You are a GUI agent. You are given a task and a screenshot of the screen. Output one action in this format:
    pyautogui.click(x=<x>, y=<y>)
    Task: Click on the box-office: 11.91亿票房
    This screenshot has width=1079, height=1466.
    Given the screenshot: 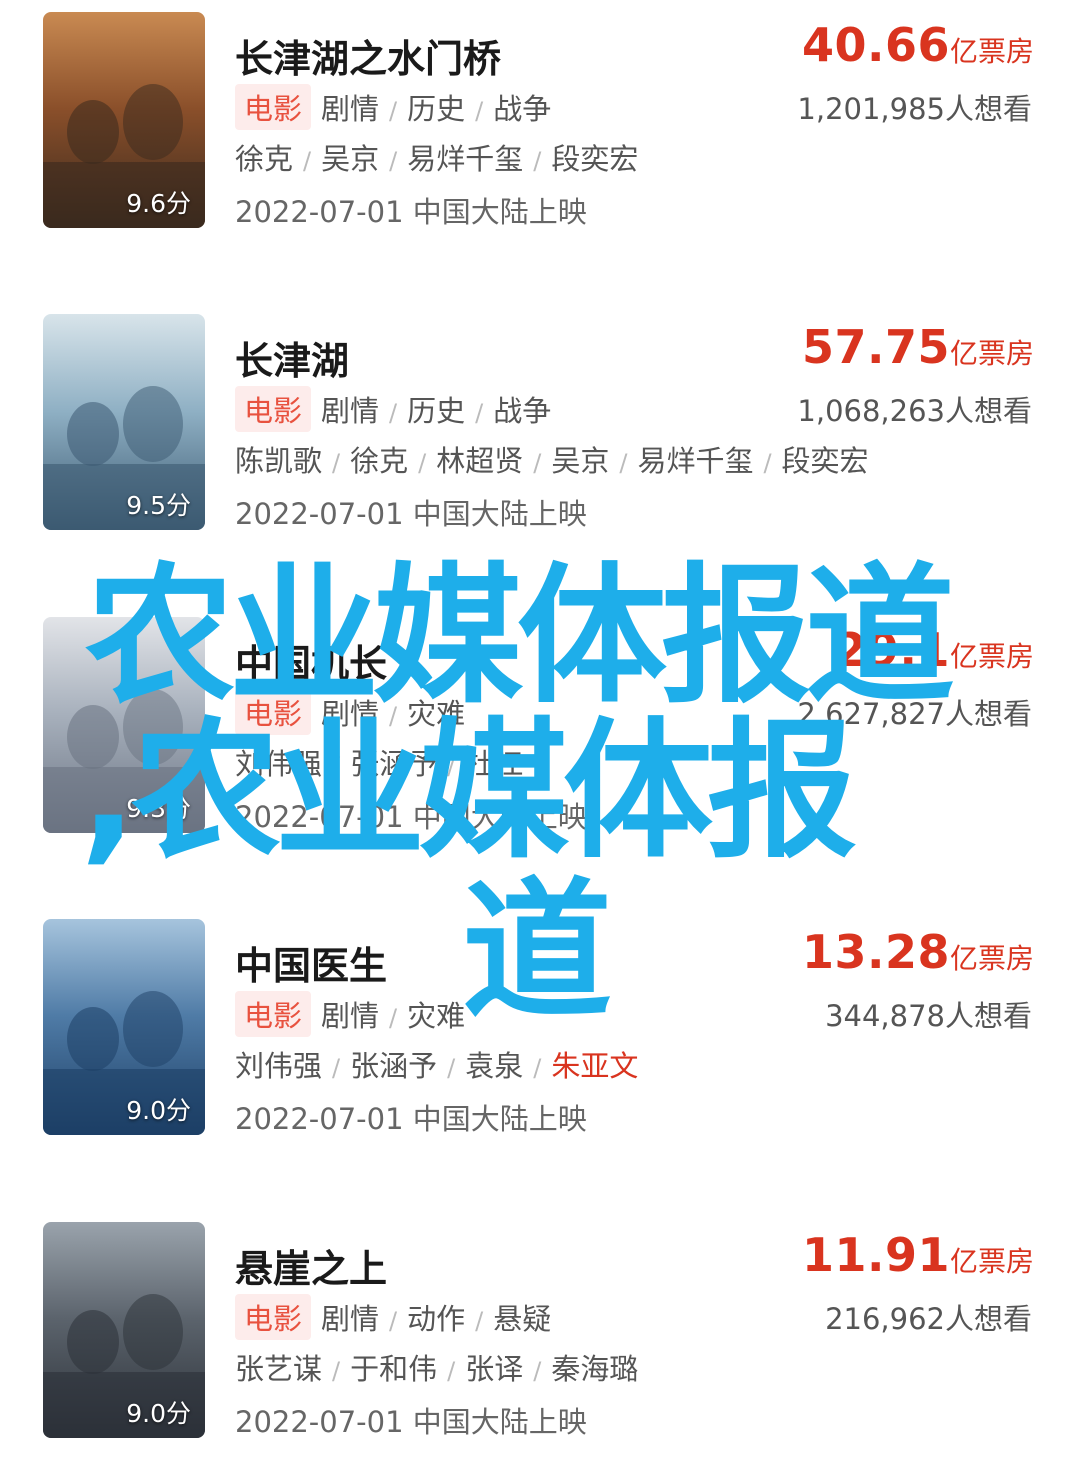 What is the action you would take?
    pyautogui.click(x=918, y=1255)
    